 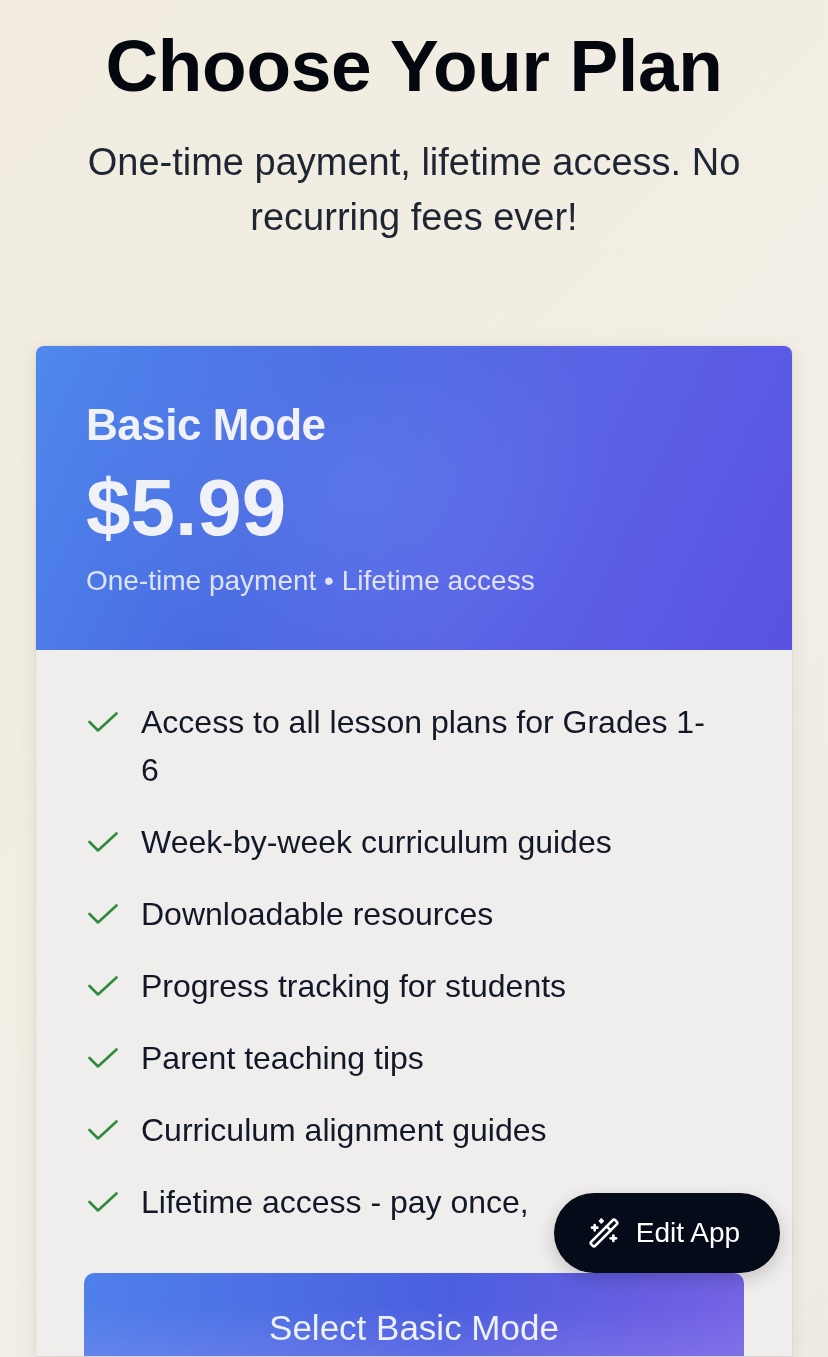 I want to click on plan-name: Basic Mode, so click(x=206, y=425).